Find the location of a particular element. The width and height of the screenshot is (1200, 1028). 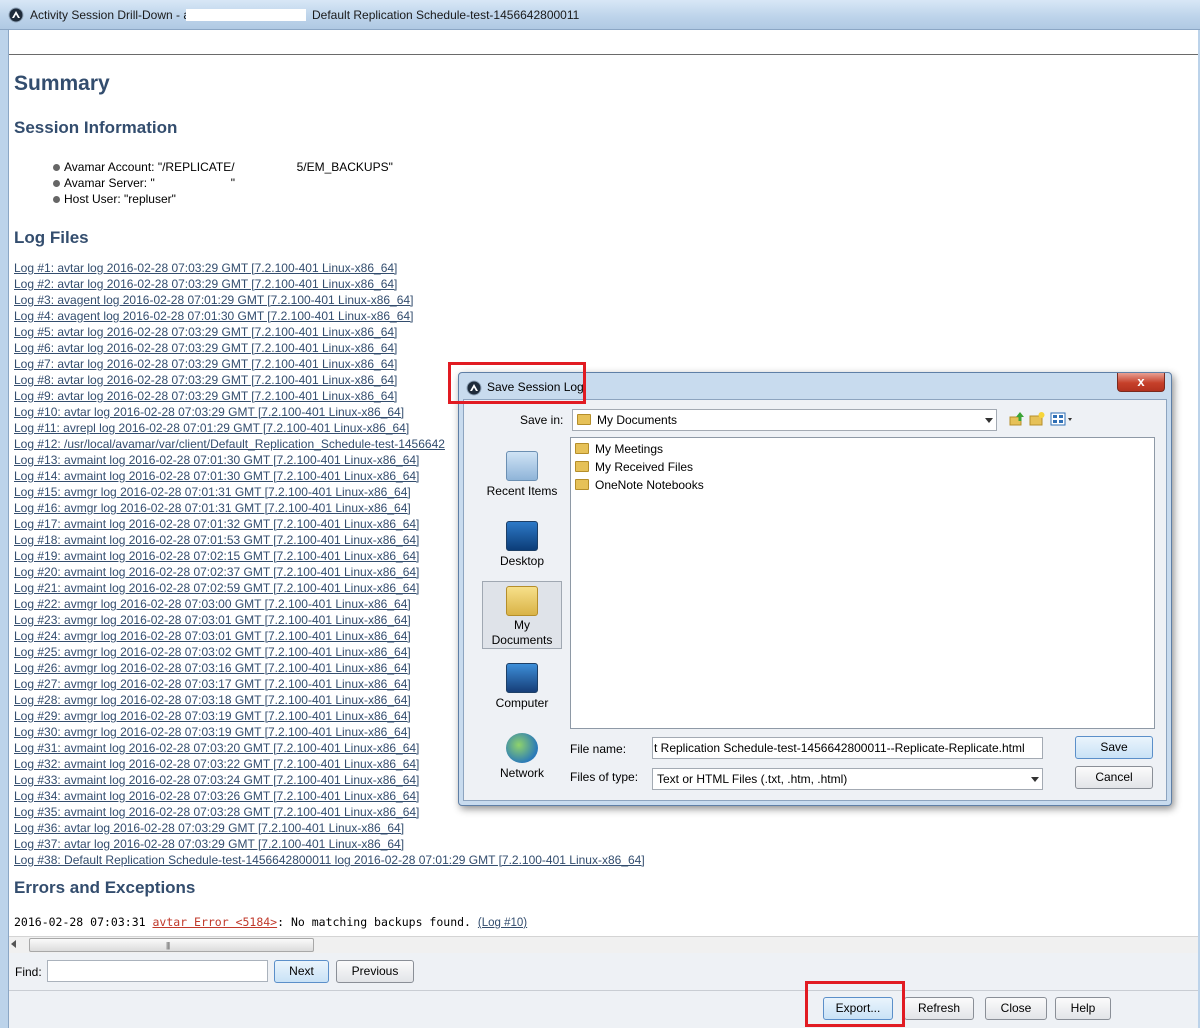

place-computer: Computer is located at coordinates (522, 691).